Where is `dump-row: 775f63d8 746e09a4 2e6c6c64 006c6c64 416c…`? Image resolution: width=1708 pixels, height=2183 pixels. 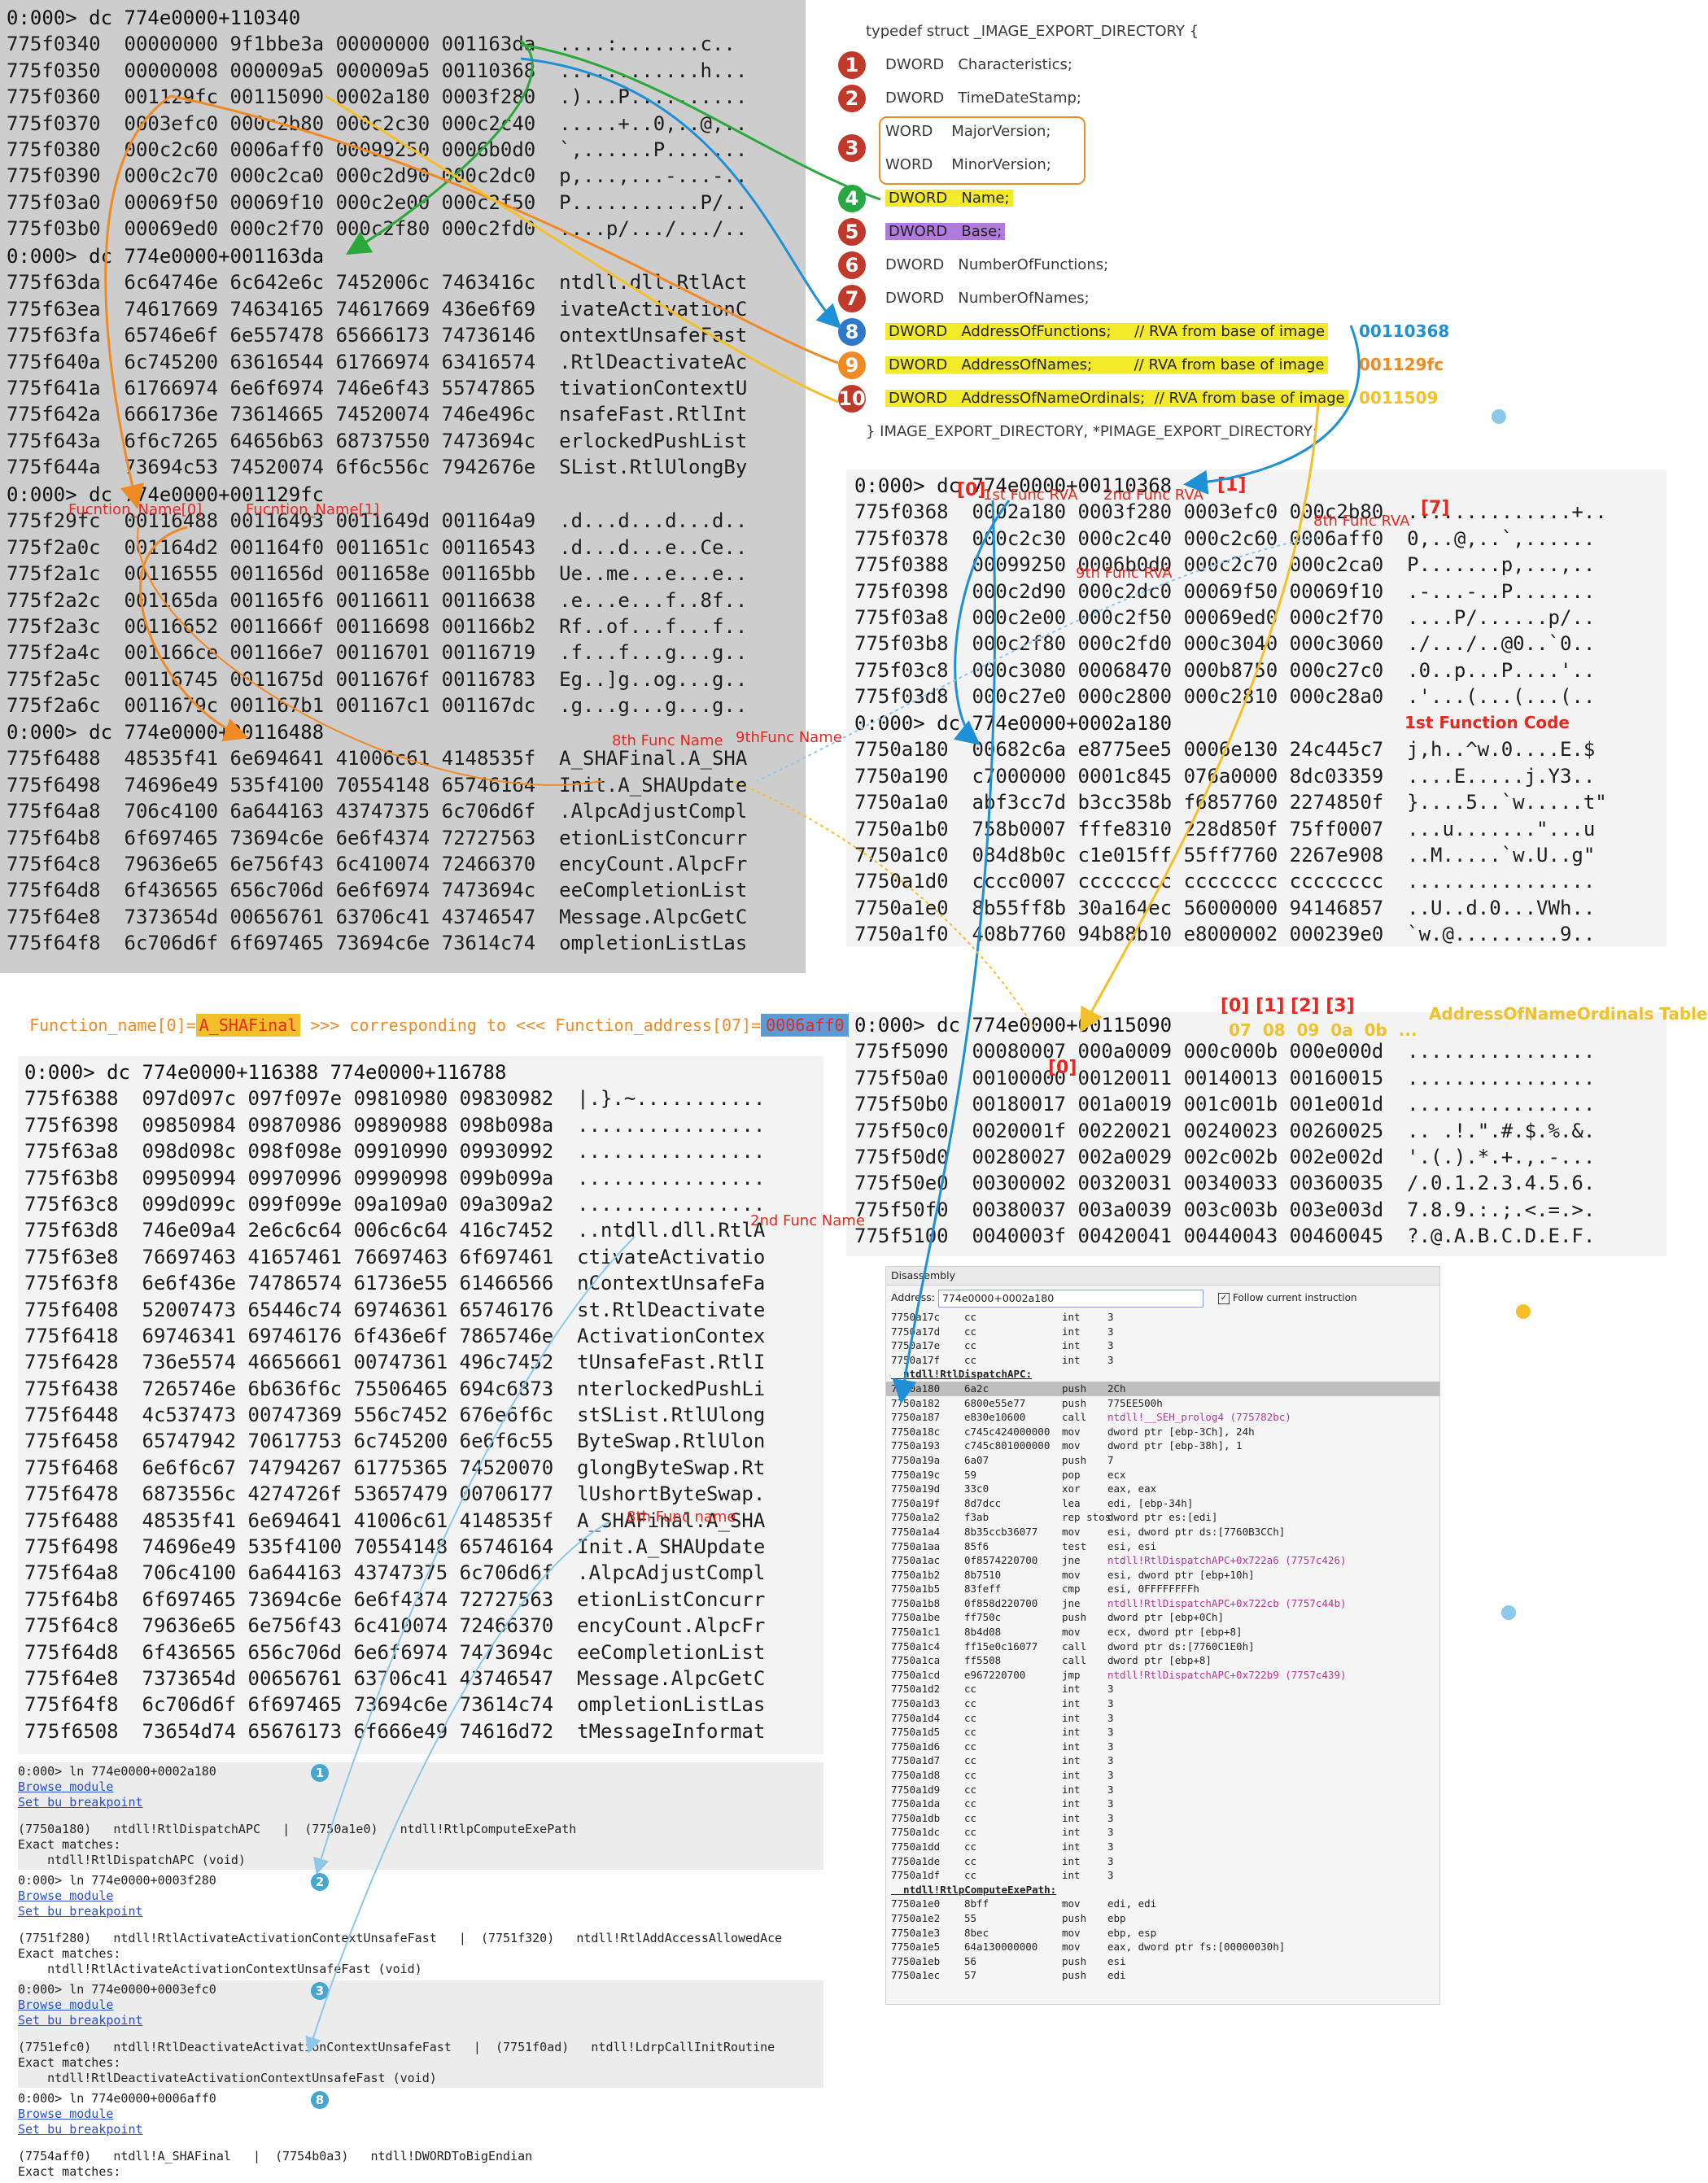
dump-row: 775f63d8 746e09a4 2e6c6c64 006c6c64 416c… is located at coordinates (395, 1230).